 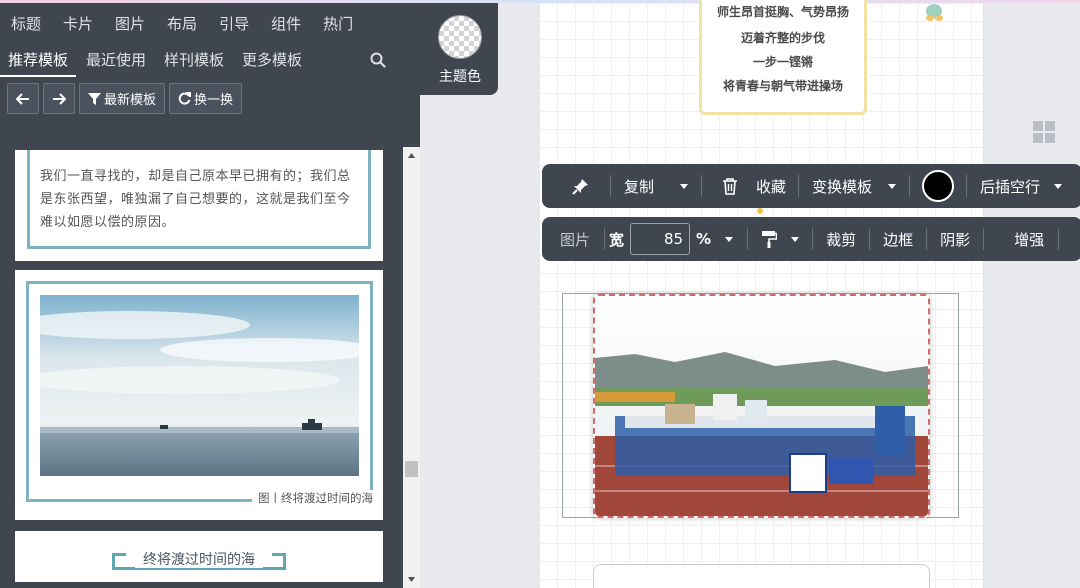 I want to click on template-list-scrollbar, so click(x=411, y=367).